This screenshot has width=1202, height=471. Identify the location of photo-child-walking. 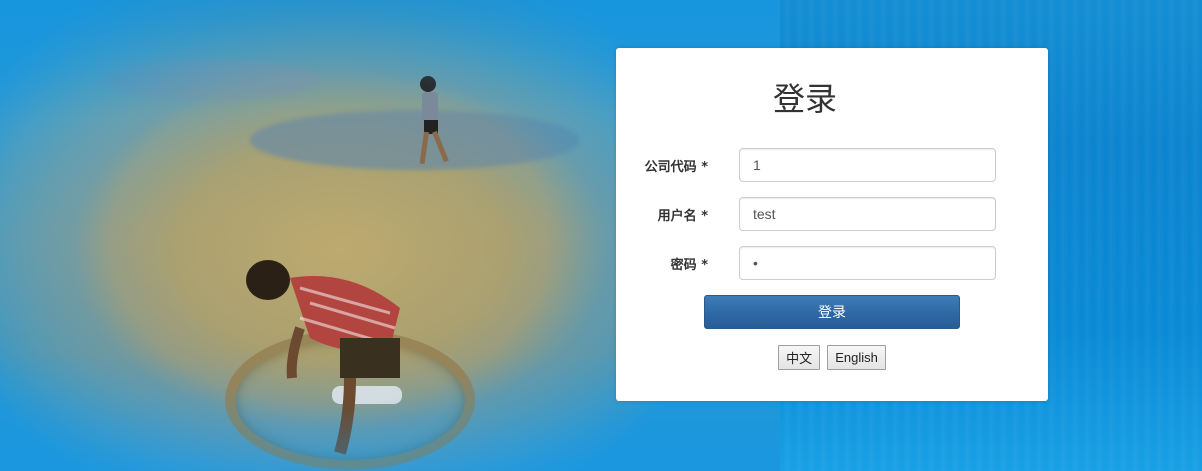
(434, 120).